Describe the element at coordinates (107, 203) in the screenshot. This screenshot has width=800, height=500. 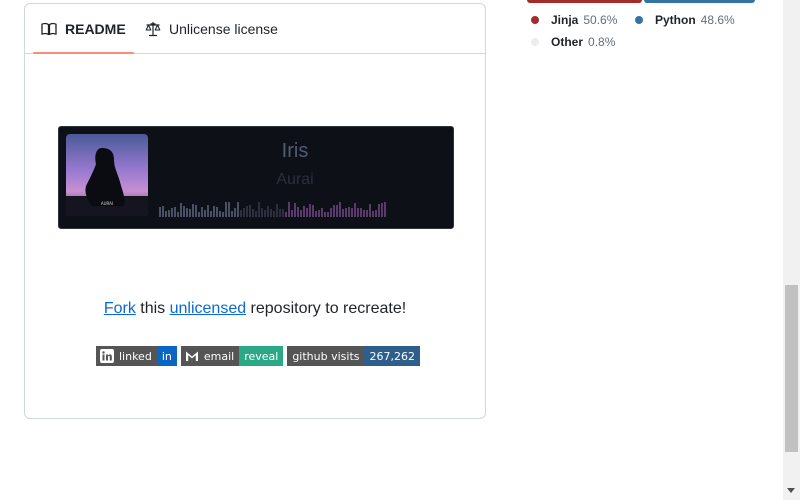
I see `cover-text: AURAI` at that location.